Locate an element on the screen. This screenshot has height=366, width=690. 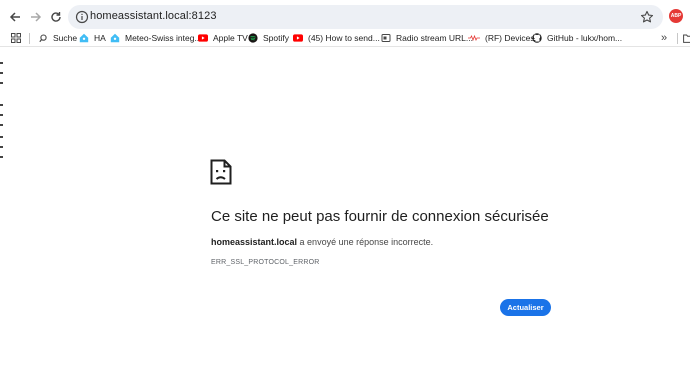
double-chevron-right-icon: » is located at coordinates (664, 38).